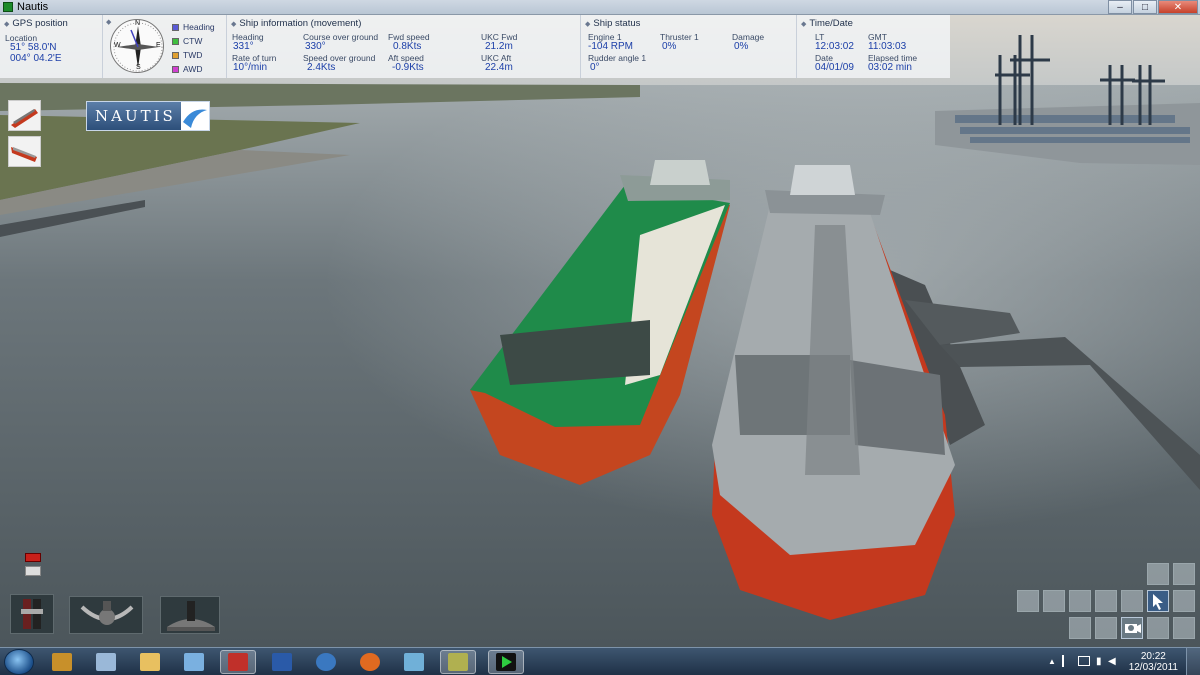  What do you see at coordinates (834, 67) in the screenshot?
I see `date-value: 04/01/09` at bounding box center [834, 67].